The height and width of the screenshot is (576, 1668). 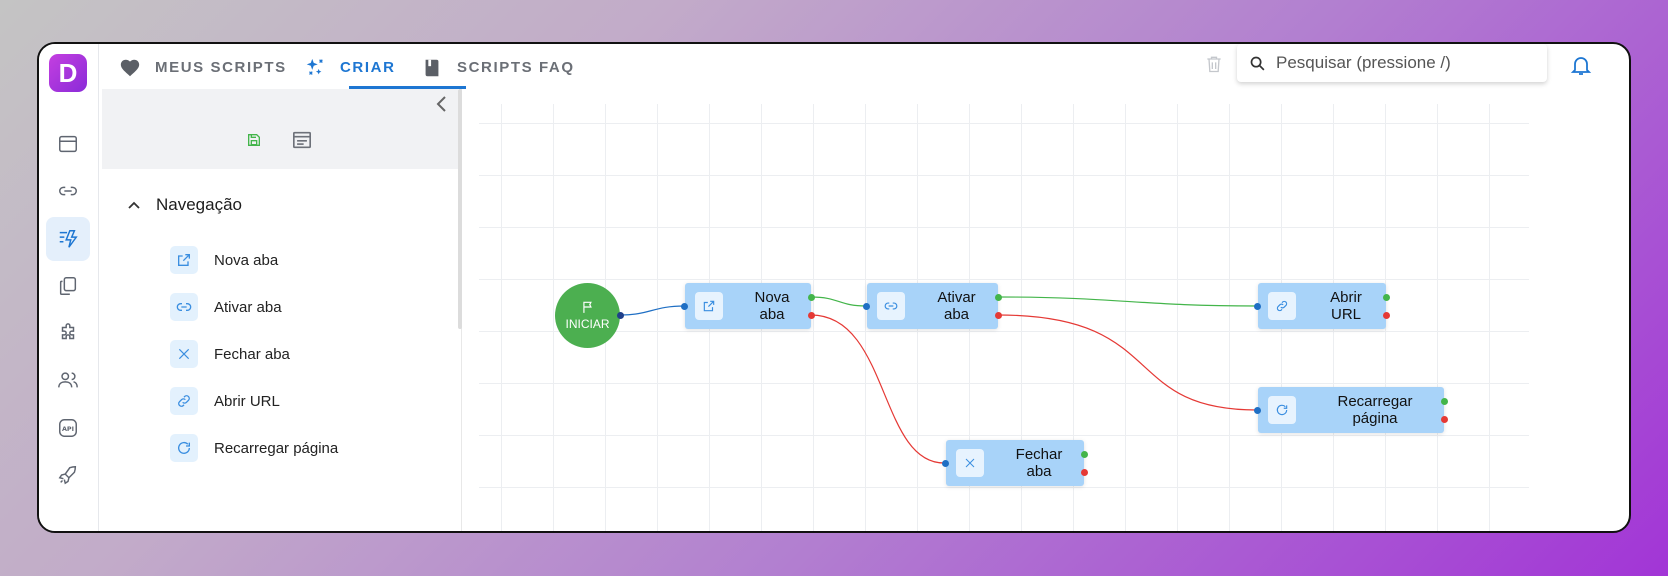 I want to click on connection-wires, so click(x=939, y=380).